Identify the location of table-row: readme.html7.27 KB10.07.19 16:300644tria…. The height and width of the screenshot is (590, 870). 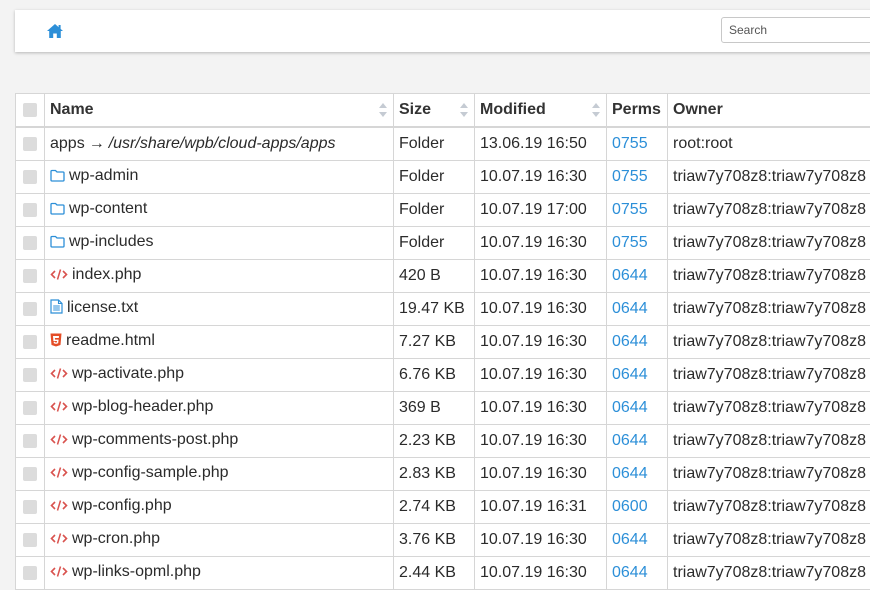
(443, 342).